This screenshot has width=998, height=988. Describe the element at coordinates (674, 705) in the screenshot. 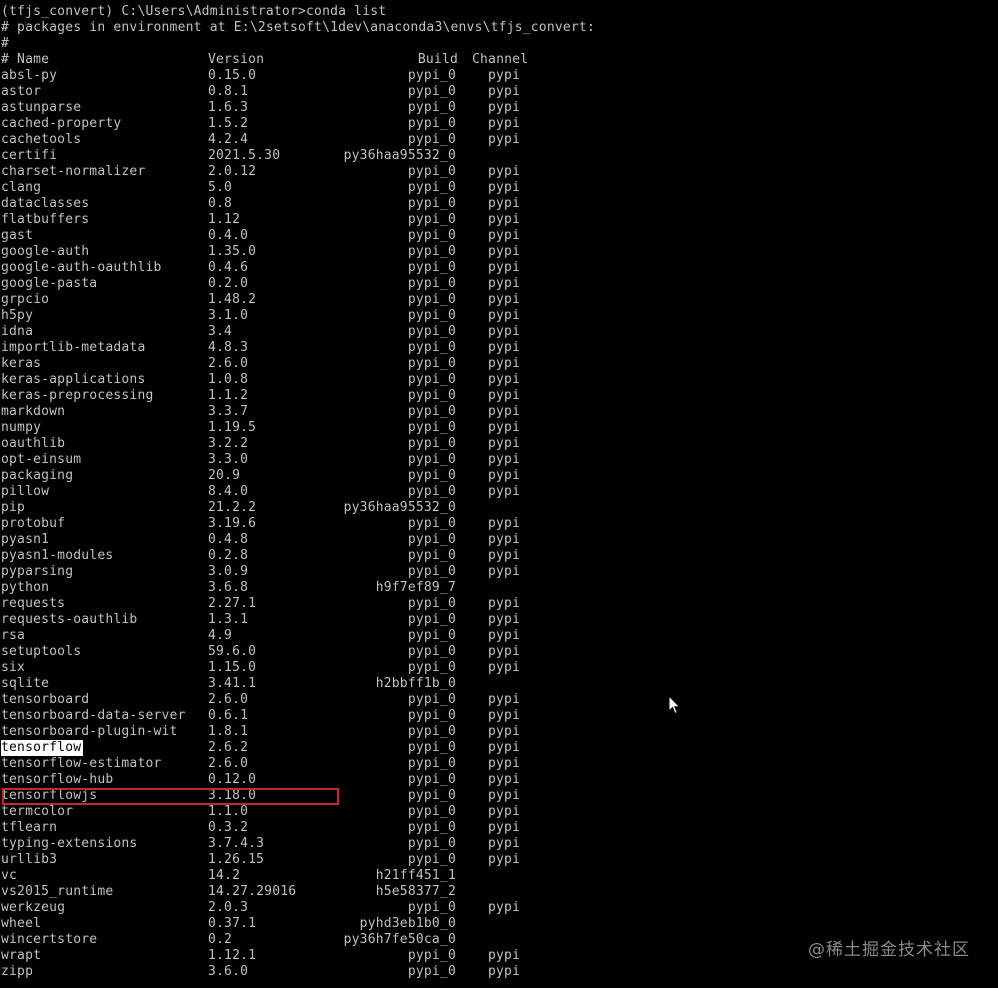

I see `mouse-pointer-icon` at that location.